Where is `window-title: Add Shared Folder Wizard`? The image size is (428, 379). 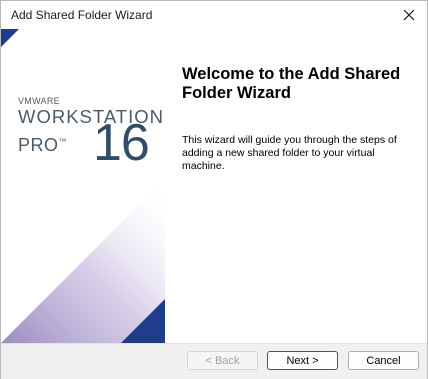 window-title: Add Shared Folder Wizard is located at coordinates (82, 15).